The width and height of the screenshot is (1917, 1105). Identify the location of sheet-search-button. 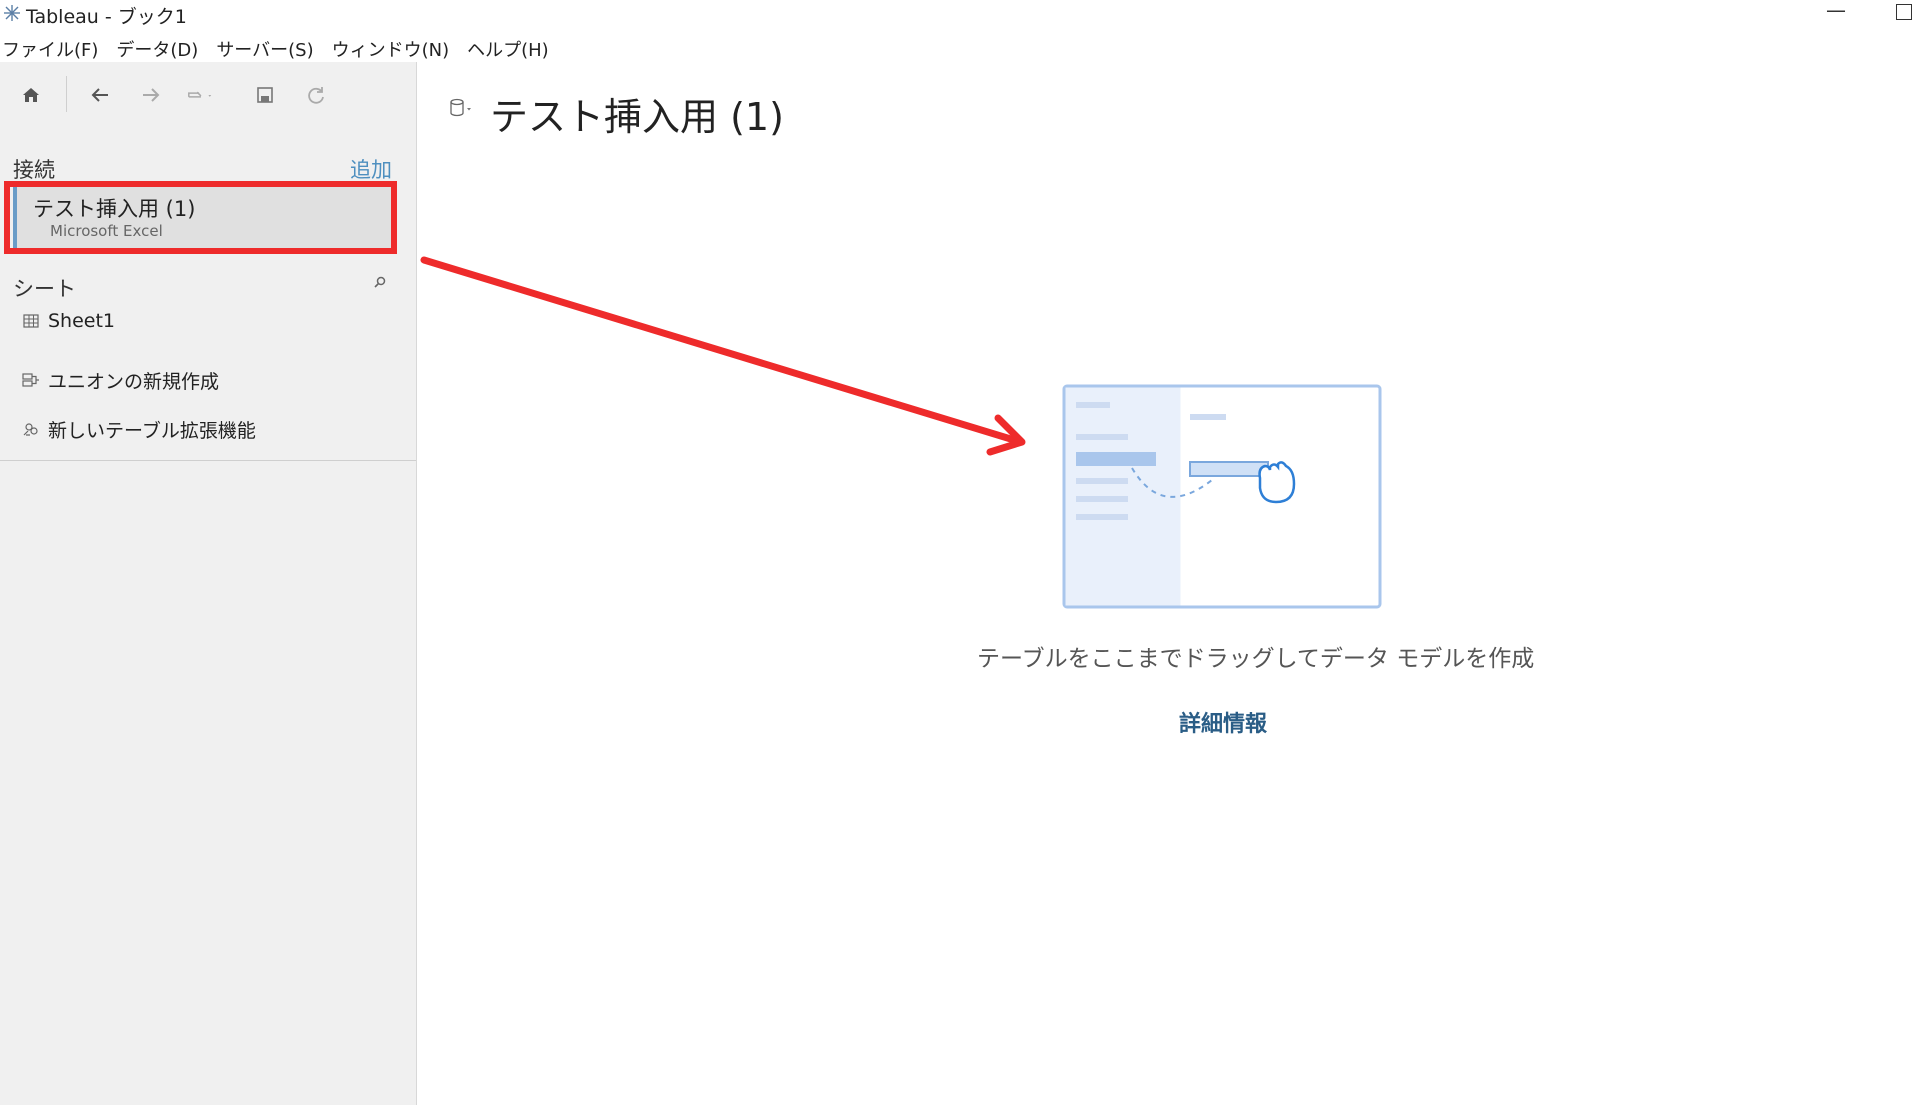
(382, 285).